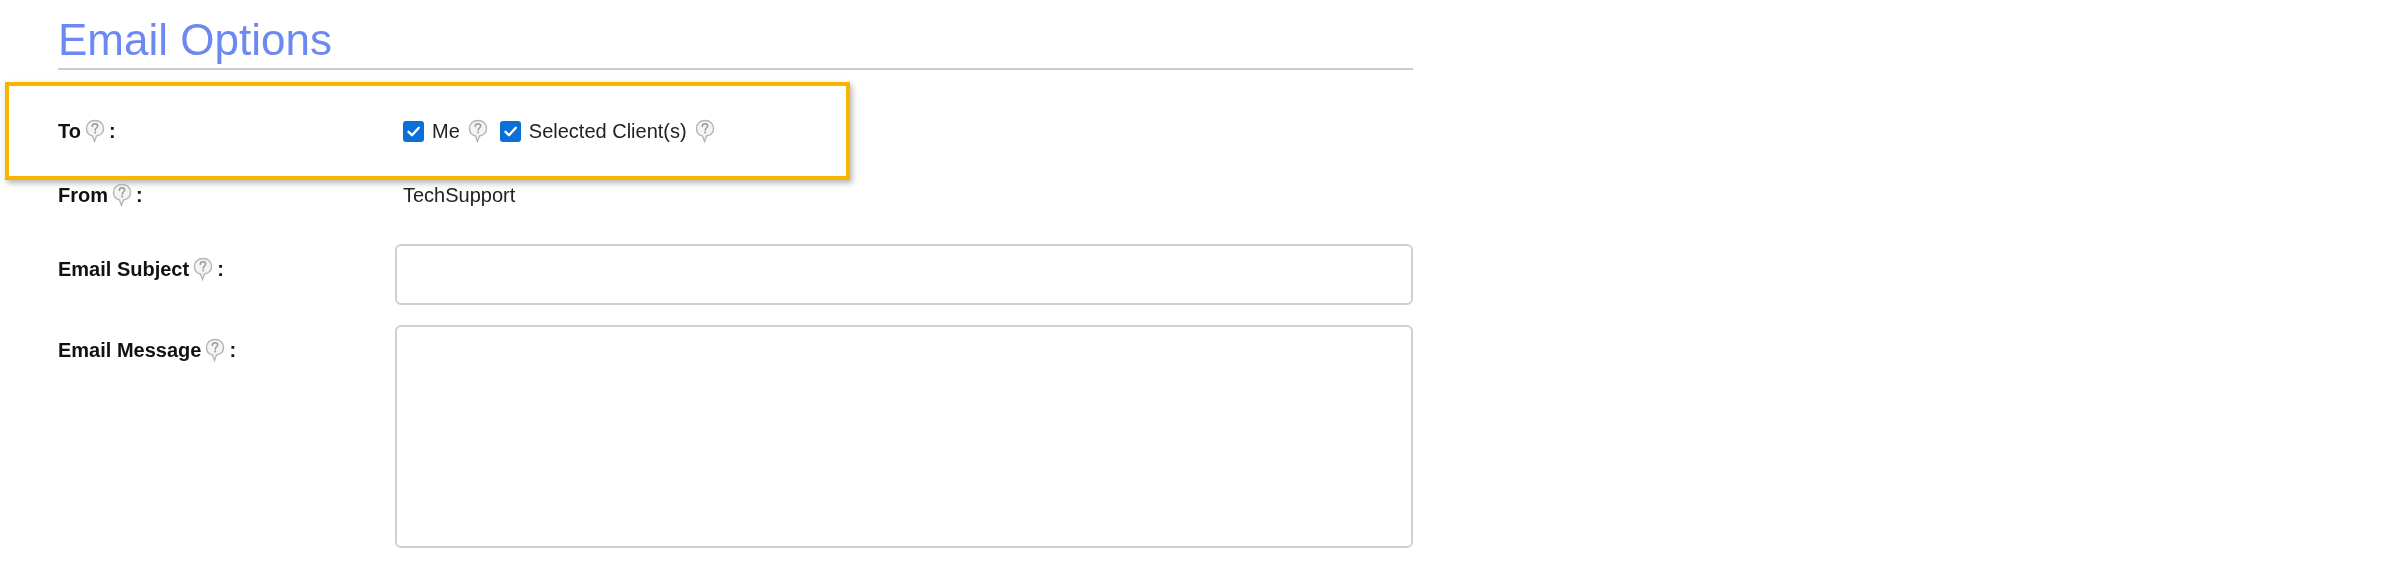 Image resolution: width=2402 pixels, height=567 pixels. I want to click on field-label: Email Subject, so click(124, 269).